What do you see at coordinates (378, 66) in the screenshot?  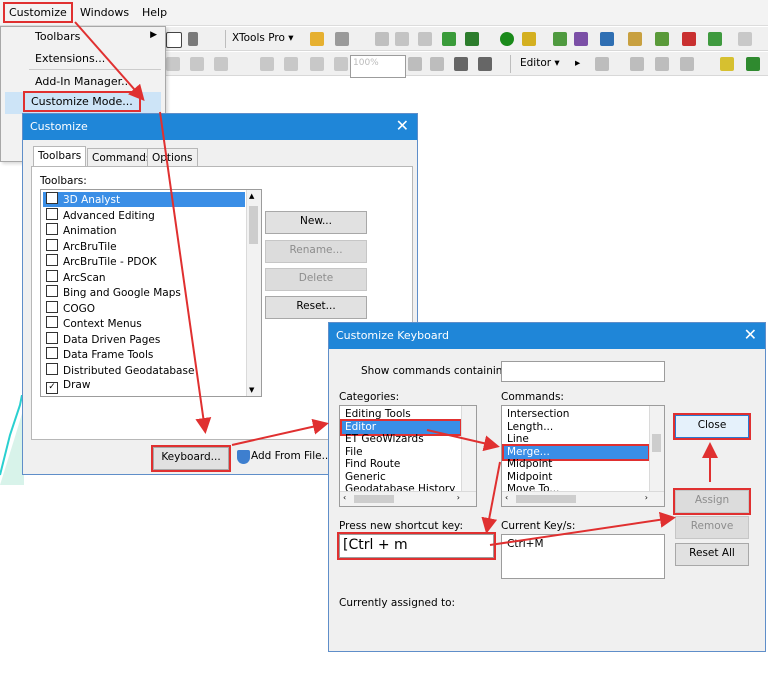 I see `zoom-input: 100%` at bounding box center [378, 66].